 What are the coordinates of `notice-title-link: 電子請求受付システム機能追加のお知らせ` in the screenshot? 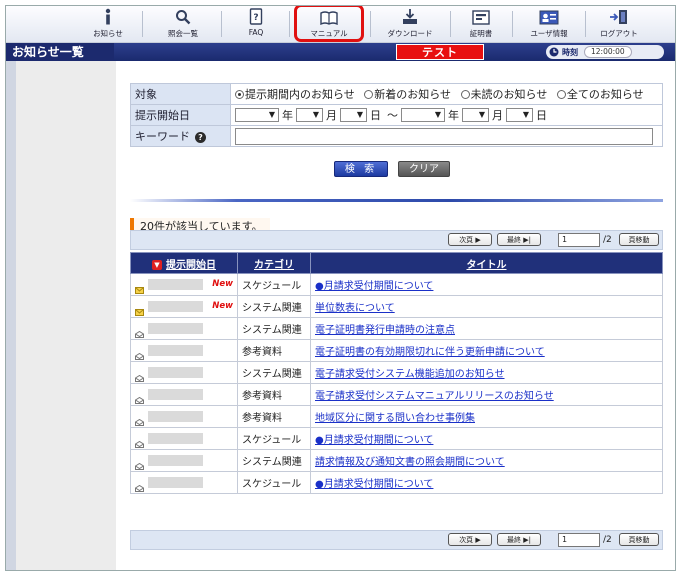 It's located at (410, 374).